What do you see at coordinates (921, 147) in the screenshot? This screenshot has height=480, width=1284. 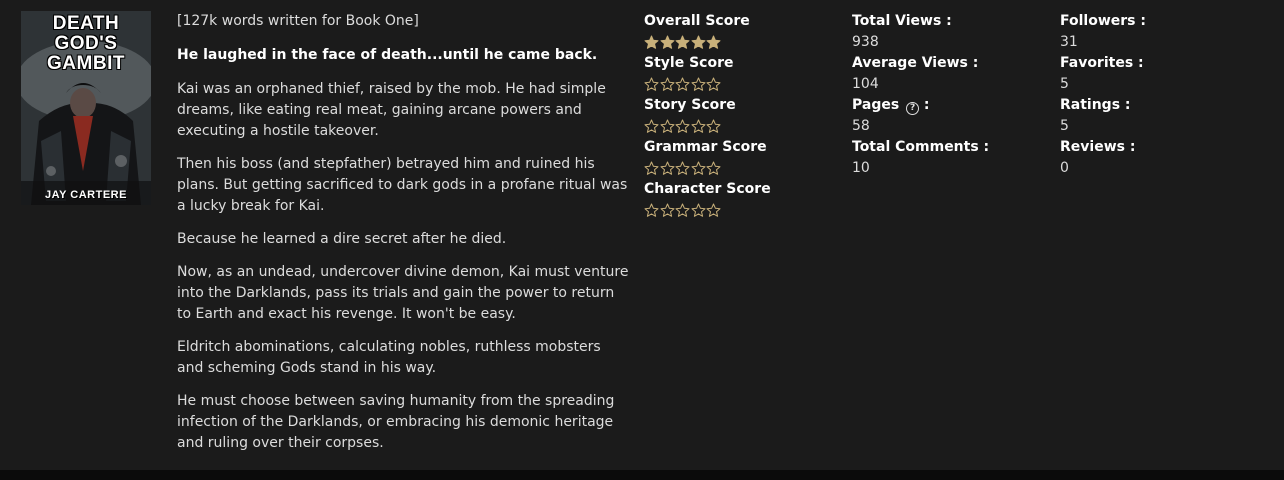 I see `total-comments-label: Total Comments :` at bounding box center [921, 147].